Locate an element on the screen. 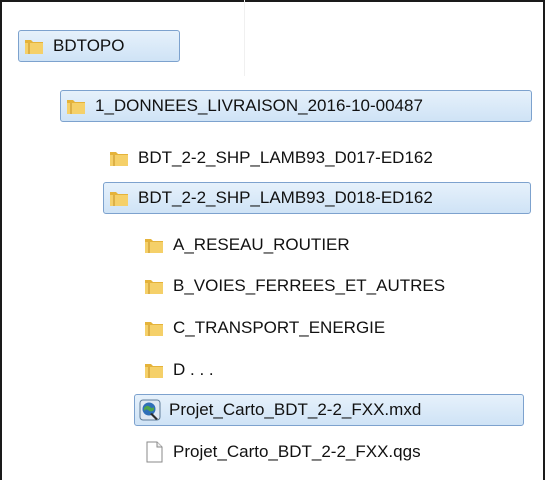 This screenshot has height=480, width=545. tree-item-label: D . . . is located at coordinates (193, 369).